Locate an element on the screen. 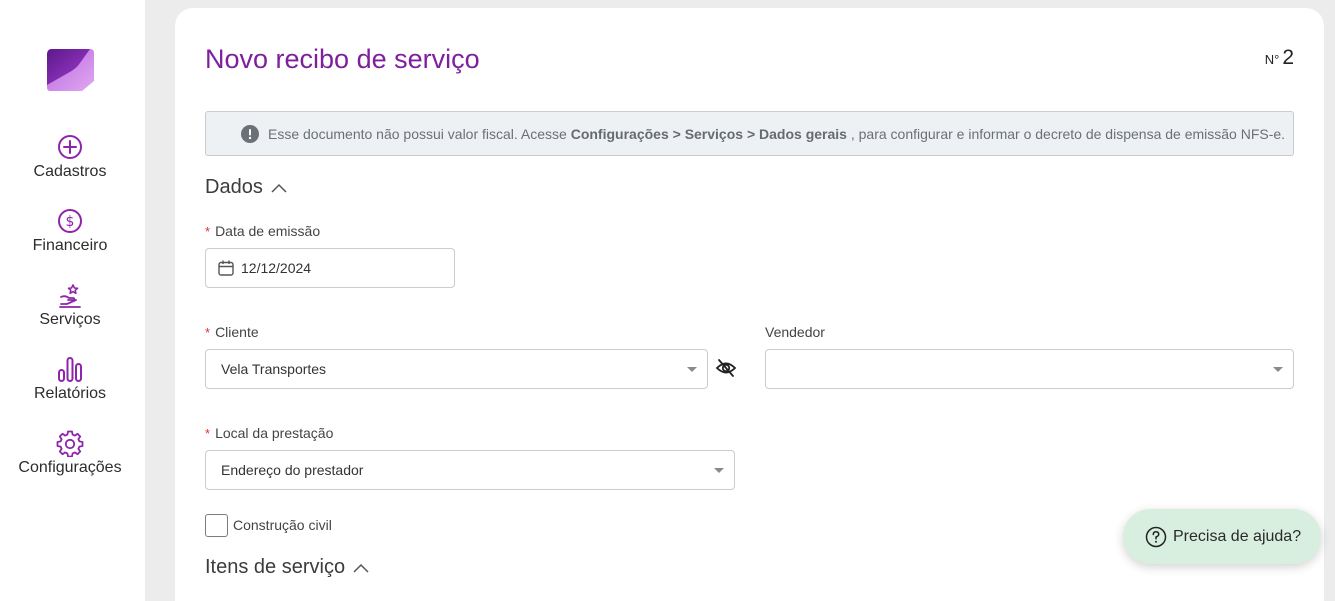  help-button: Precisa de ajuda? is located at coordinates (1222, 536).